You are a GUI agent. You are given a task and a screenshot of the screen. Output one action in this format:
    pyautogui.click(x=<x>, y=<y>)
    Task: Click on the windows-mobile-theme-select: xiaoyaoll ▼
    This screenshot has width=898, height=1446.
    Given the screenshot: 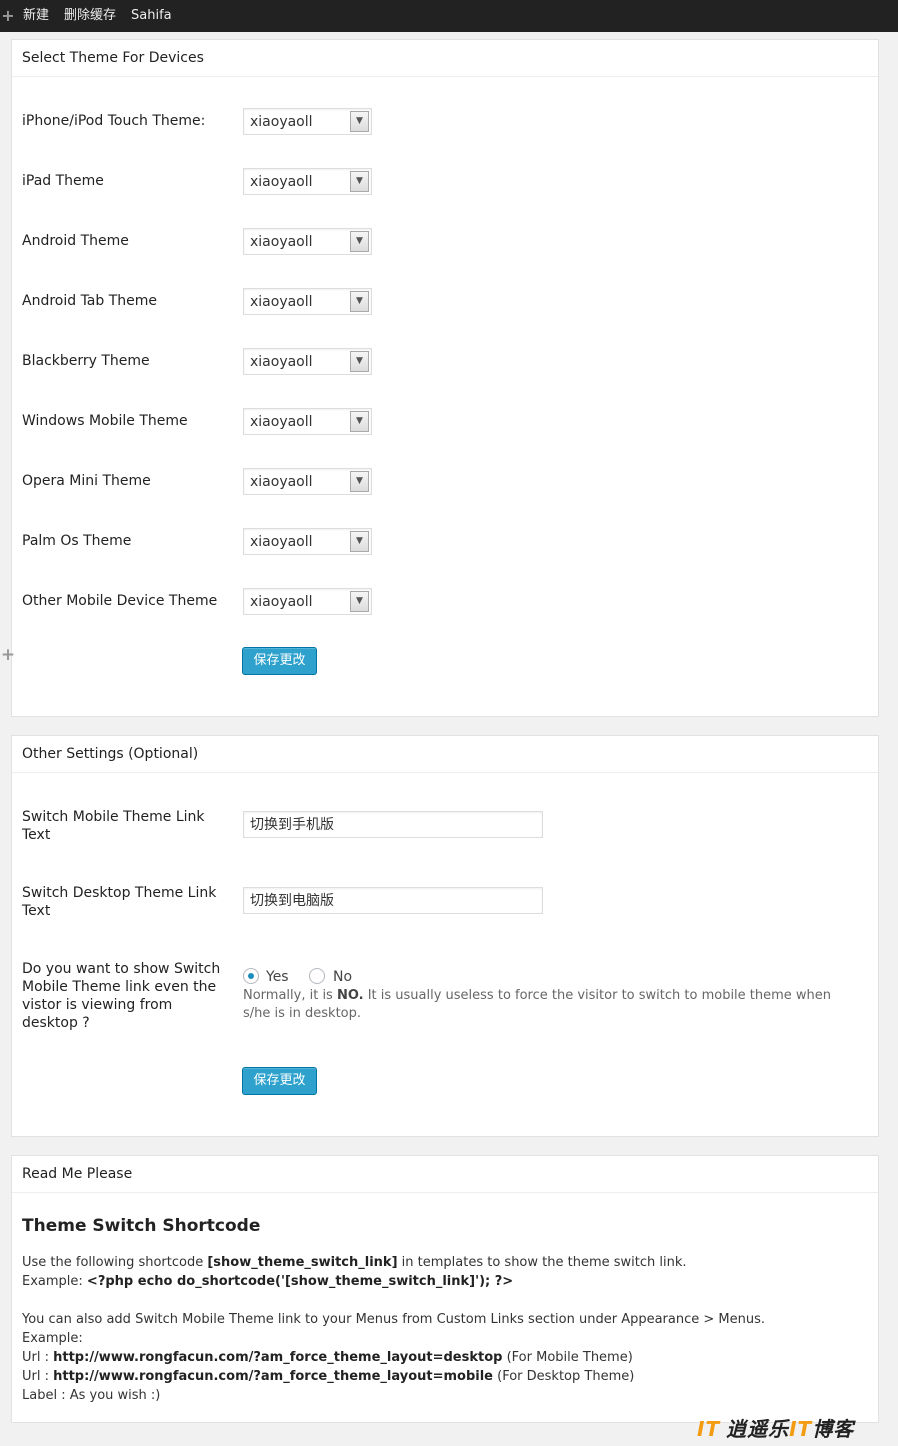 What is the action you would take?
    pyautogui.click(x=307, y=421)
    